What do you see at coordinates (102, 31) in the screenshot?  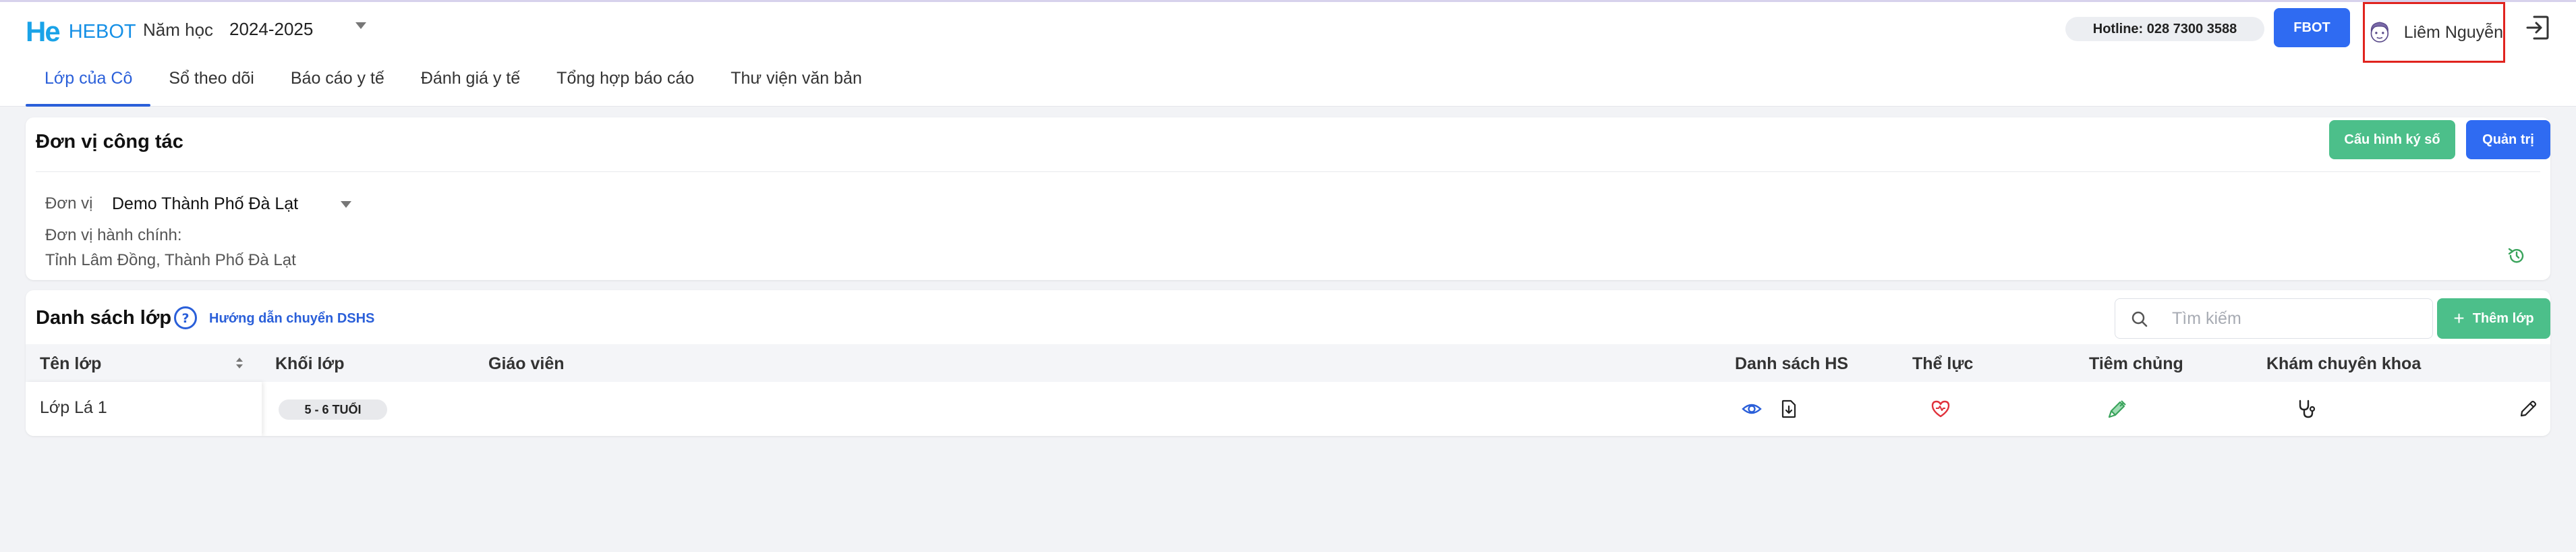 I see `app-name: HEBOT` at bounding box center [102, 31].